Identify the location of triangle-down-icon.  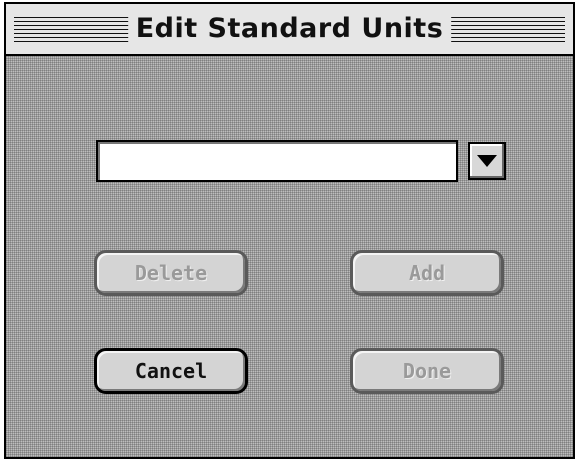
(487, 161).